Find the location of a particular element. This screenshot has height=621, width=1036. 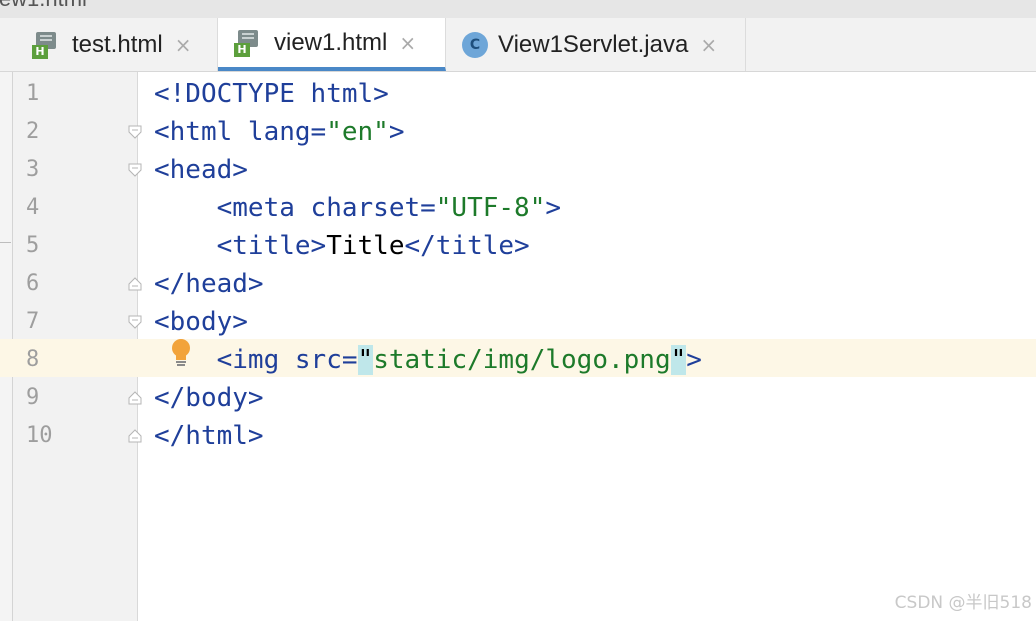

code-token: <html is located at coordinates (201, 132).